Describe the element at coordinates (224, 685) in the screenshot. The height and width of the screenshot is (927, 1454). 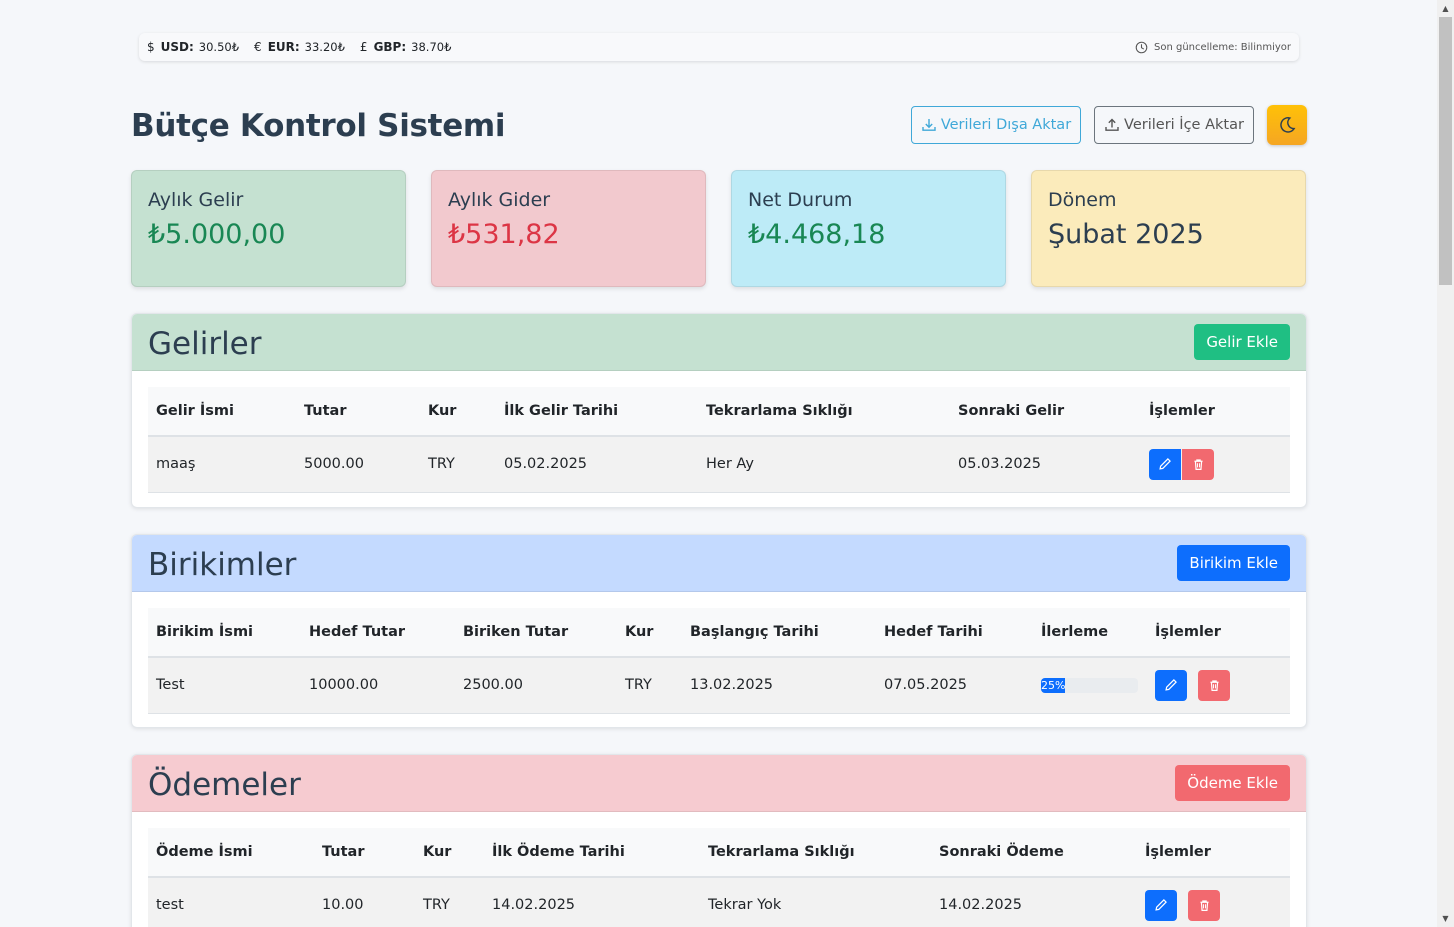
I see `cell-name: Test` at that location.